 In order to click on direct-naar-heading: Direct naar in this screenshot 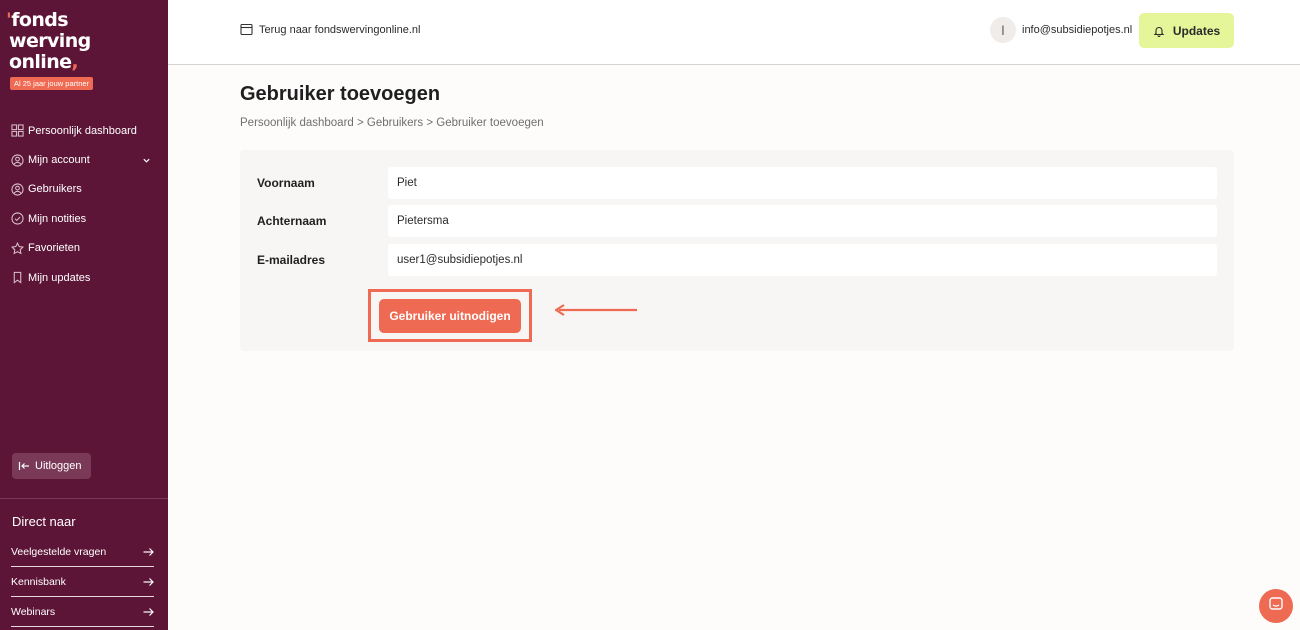, I will do `click(44, 521)`.